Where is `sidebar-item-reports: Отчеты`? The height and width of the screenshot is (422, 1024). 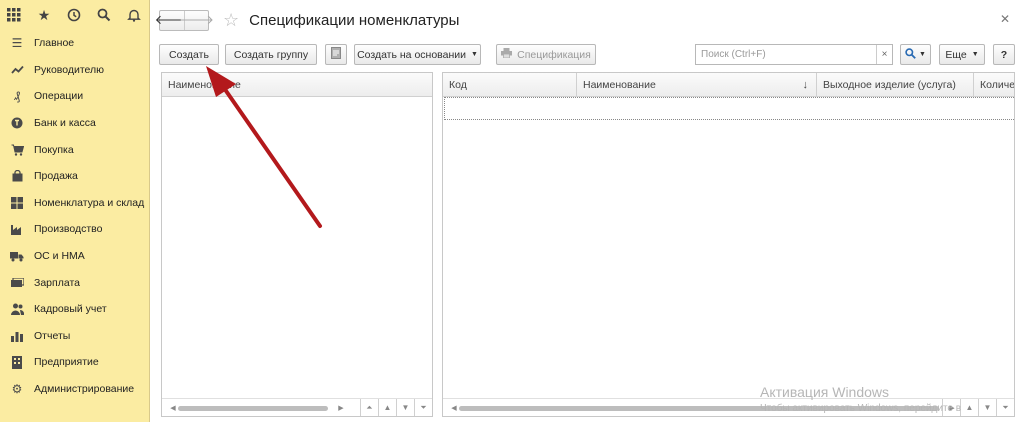 sidebar-item-reports: Отчеты is located at coordinates (74, 336).